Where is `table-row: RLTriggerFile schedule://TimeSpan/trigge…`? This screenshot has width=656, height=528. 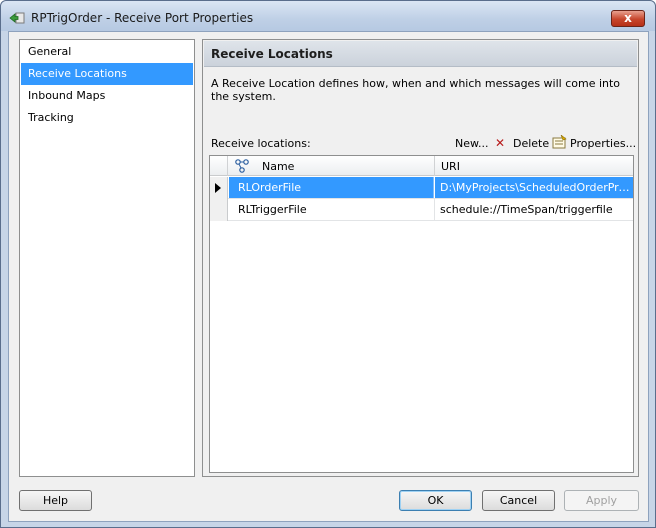 table-row: RLTriggerFile schedule://TimeSpan/trigge… is located at coordinates (421, 210).